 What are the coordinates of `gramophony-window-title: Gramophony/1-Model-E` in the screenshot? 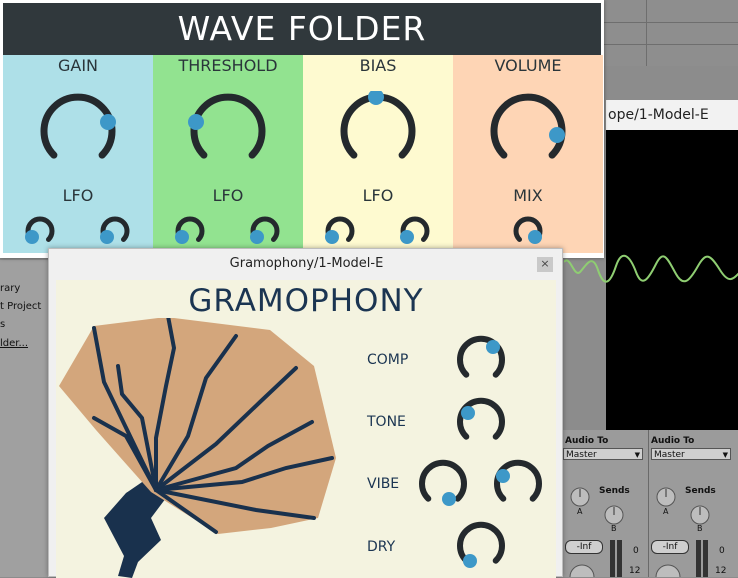 It's located at (306, 263).